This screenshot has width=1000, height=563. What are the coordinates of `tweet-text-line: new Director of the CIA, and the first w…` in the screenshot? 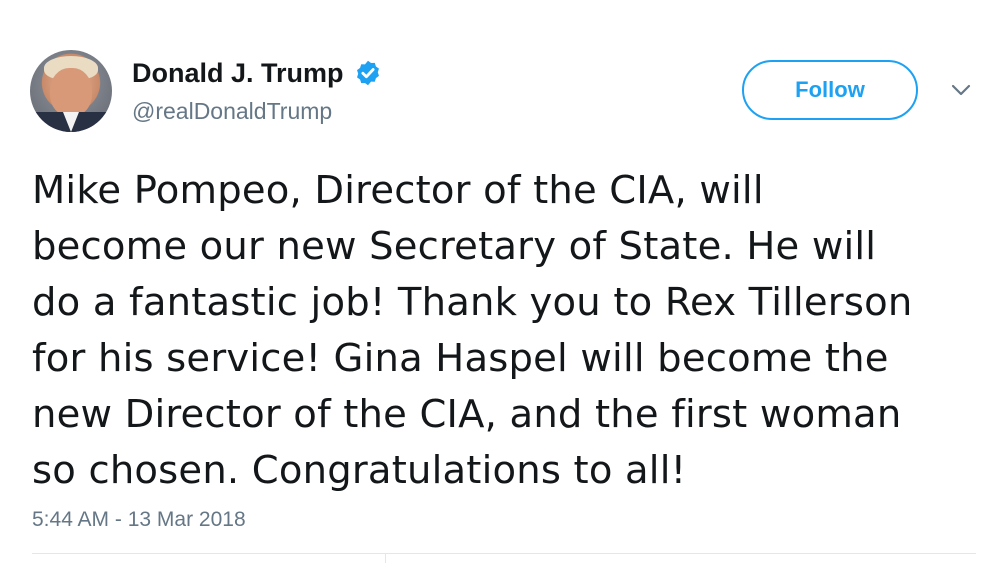 It's located at (467, 414).